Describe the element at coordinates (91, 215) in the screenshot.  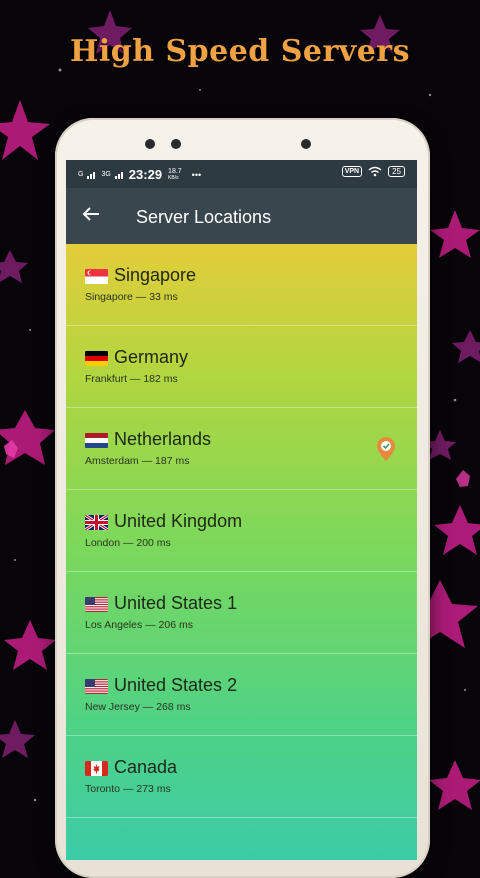
I see `arrow-left-icon` at that location.